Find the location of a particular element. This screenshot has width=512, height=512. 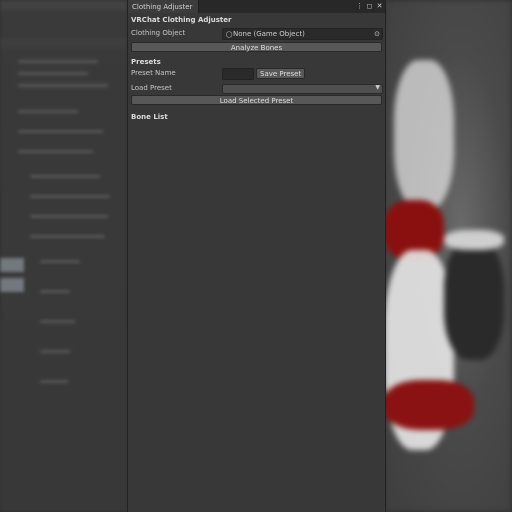

load-preset-label: Load Preset is located at coordinates (151, 88).